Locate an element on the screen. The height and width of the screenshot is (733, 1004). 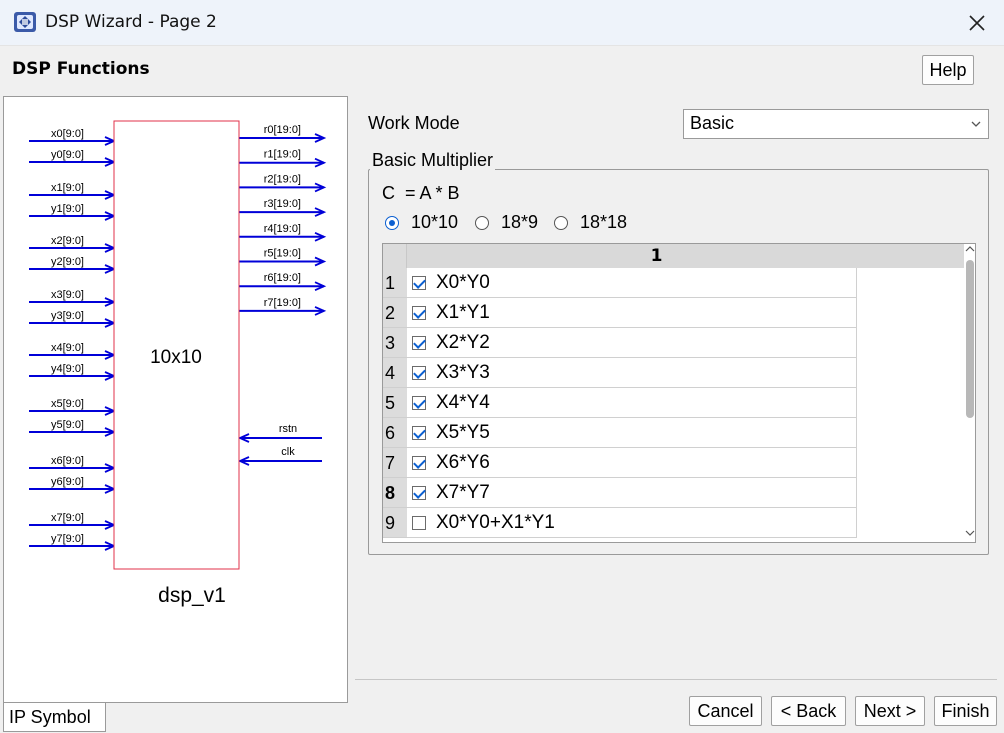
input-port-label: x3[9:0] is located at coordinates (67, 295).